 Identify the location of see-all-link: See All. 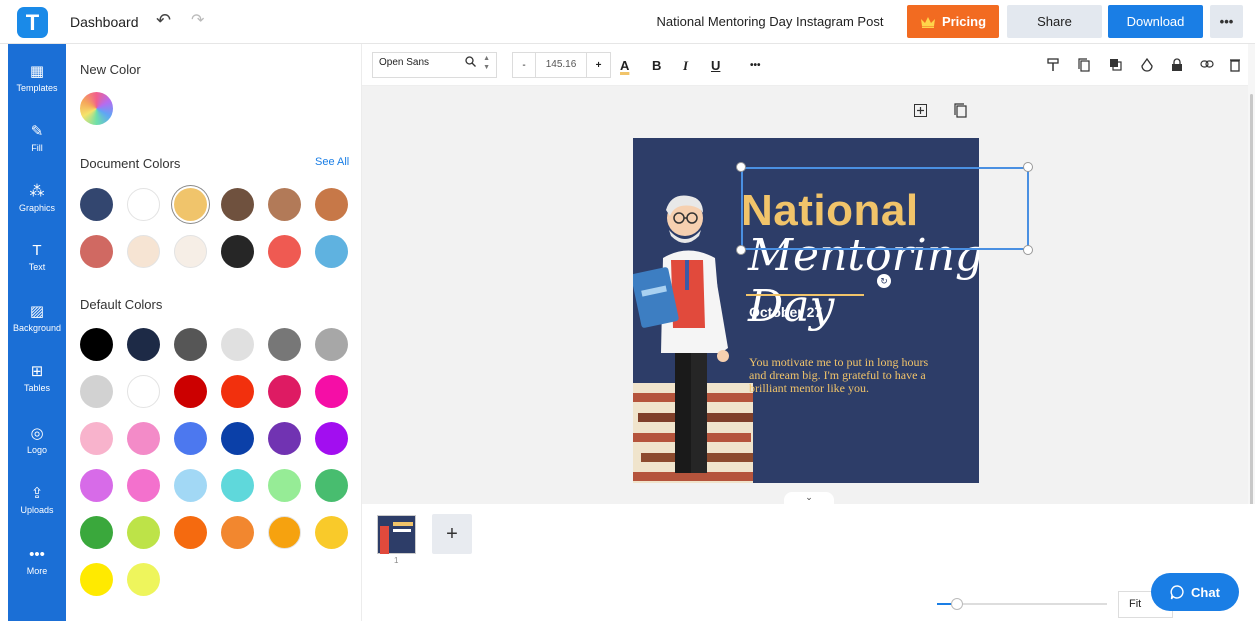
(332, 162).